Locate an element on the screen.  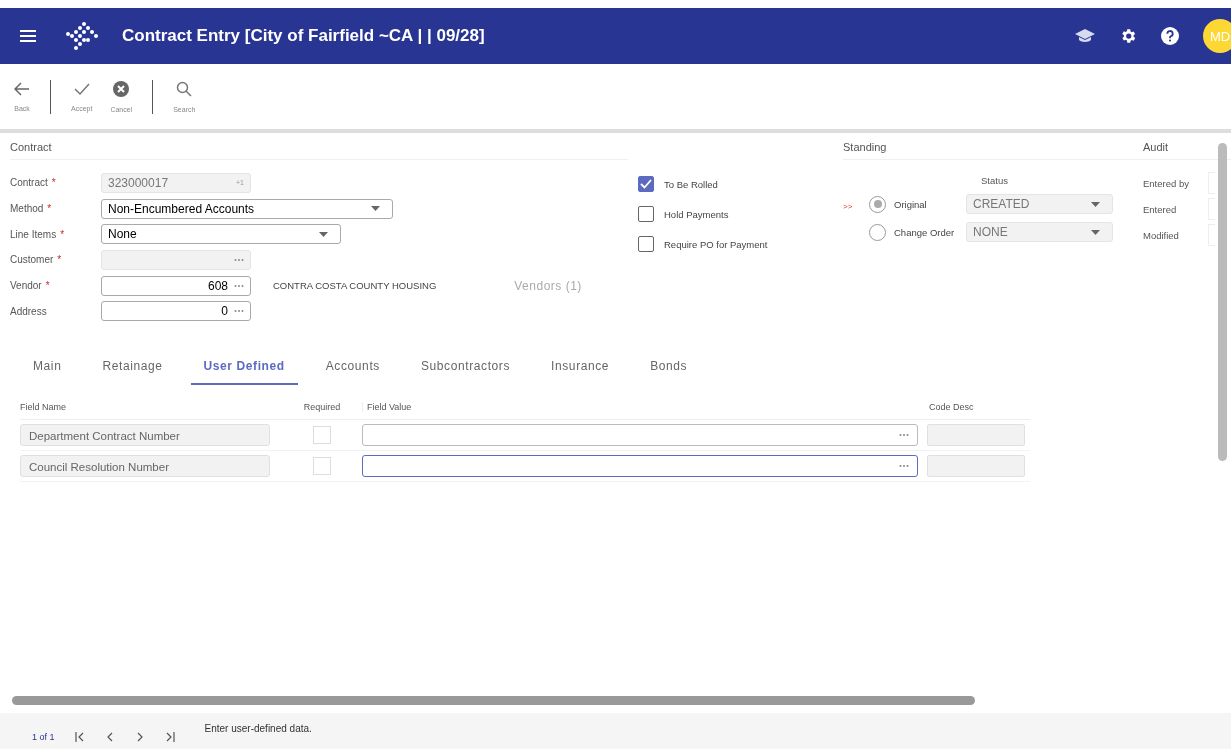
dropdown-field: None is located at coordinates (221, 234).